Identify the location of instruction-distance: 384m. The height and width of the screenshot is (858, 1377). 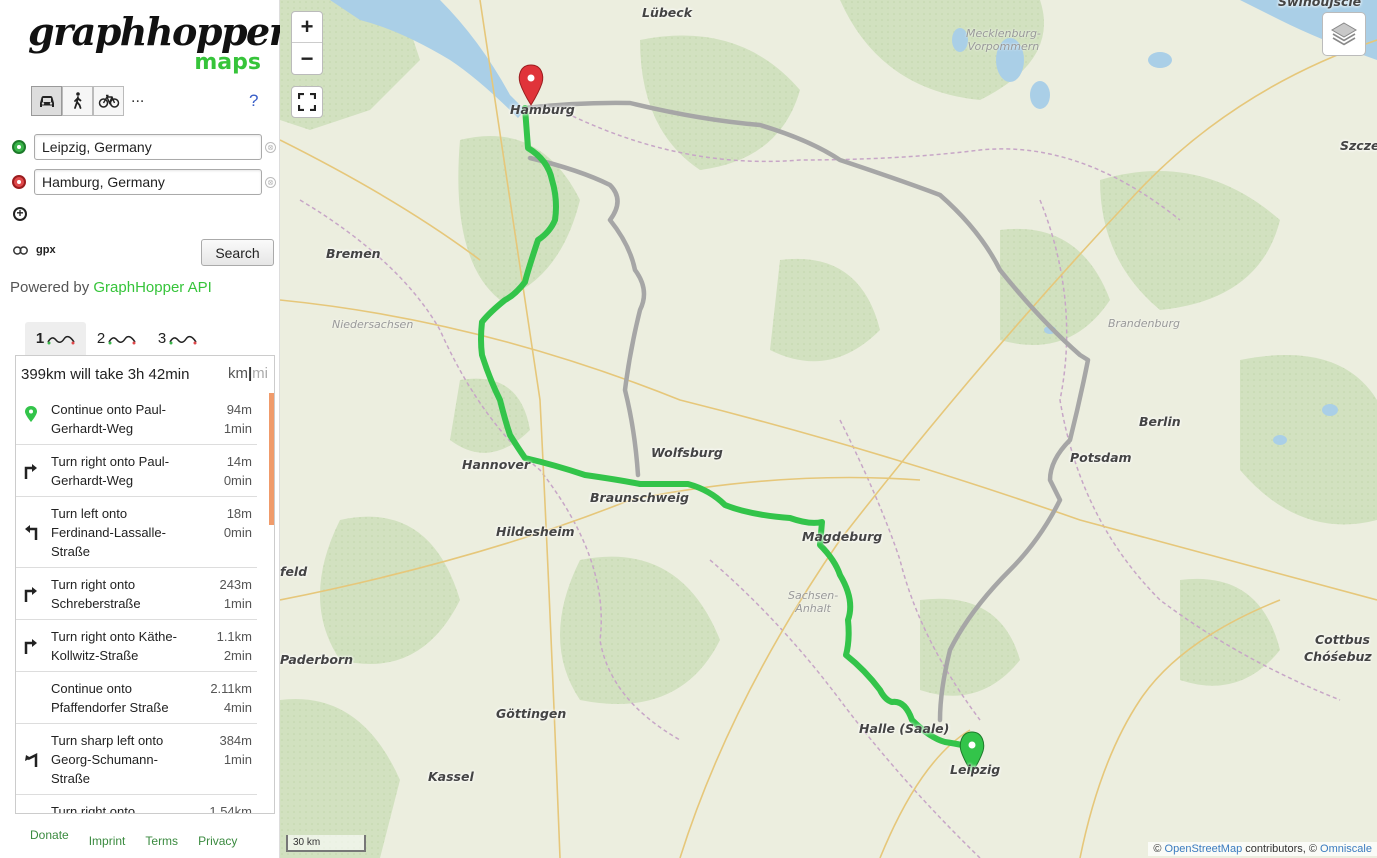
(235, 740).